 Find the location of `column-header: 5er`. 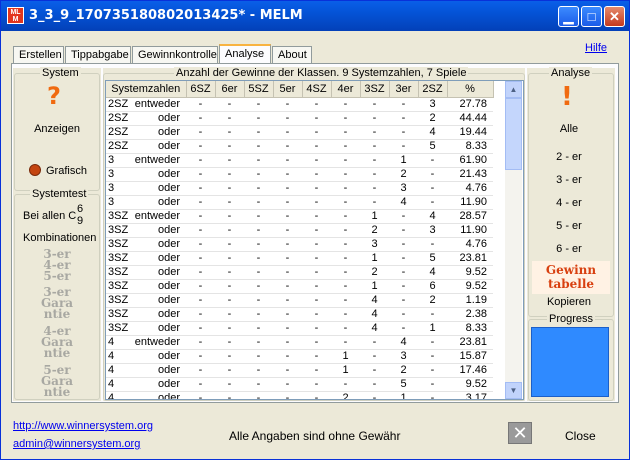

column-header: 5er is located at coordinates (288, 89).